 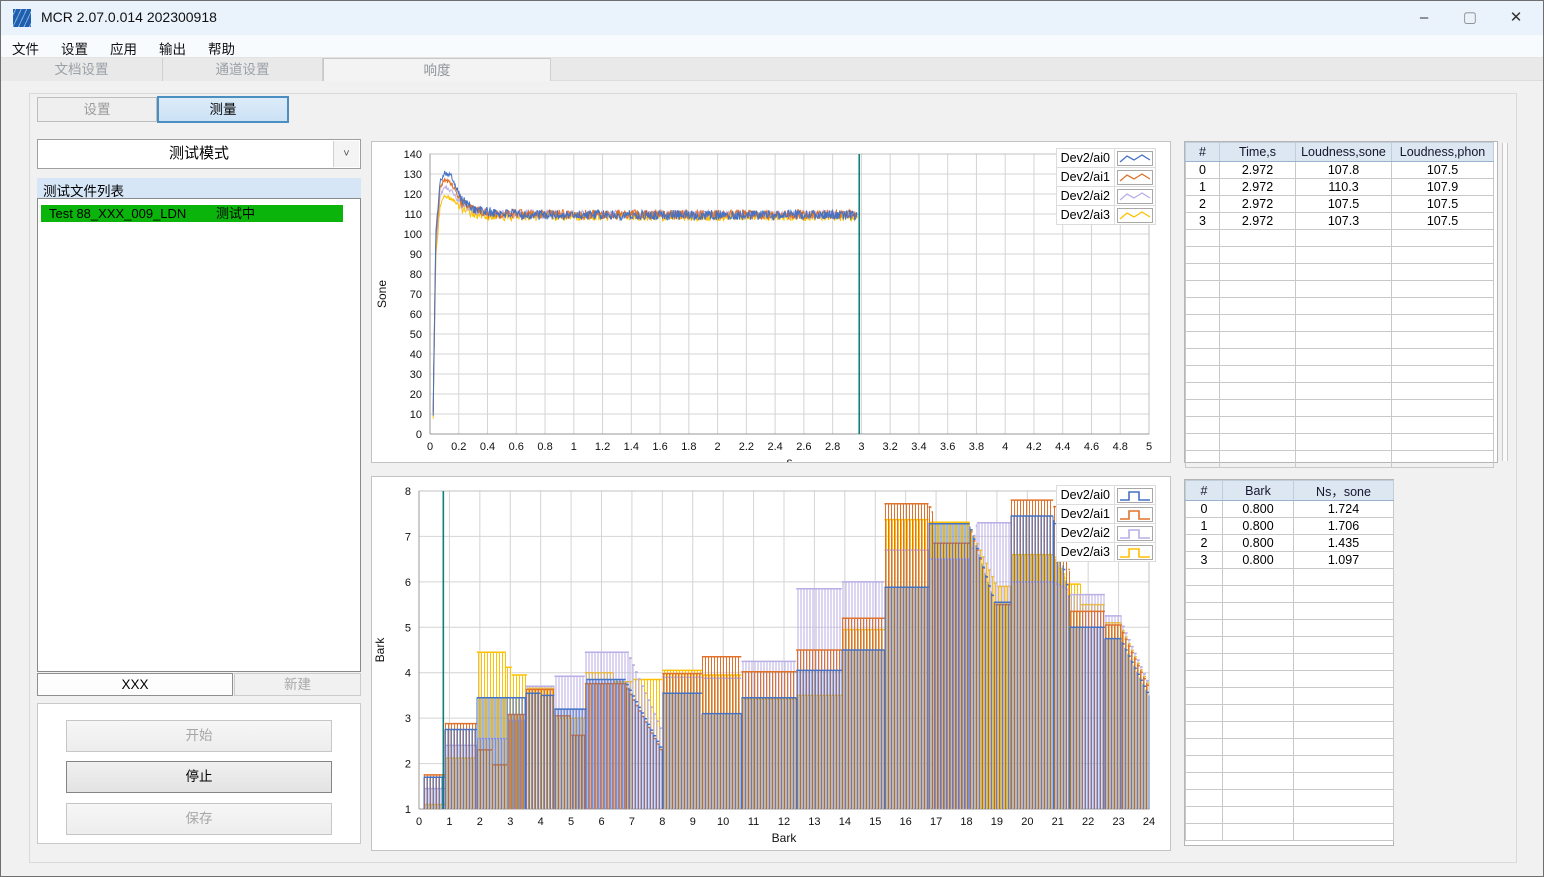 I want to click on tab-2: 响度, so click(x=437, y=69).